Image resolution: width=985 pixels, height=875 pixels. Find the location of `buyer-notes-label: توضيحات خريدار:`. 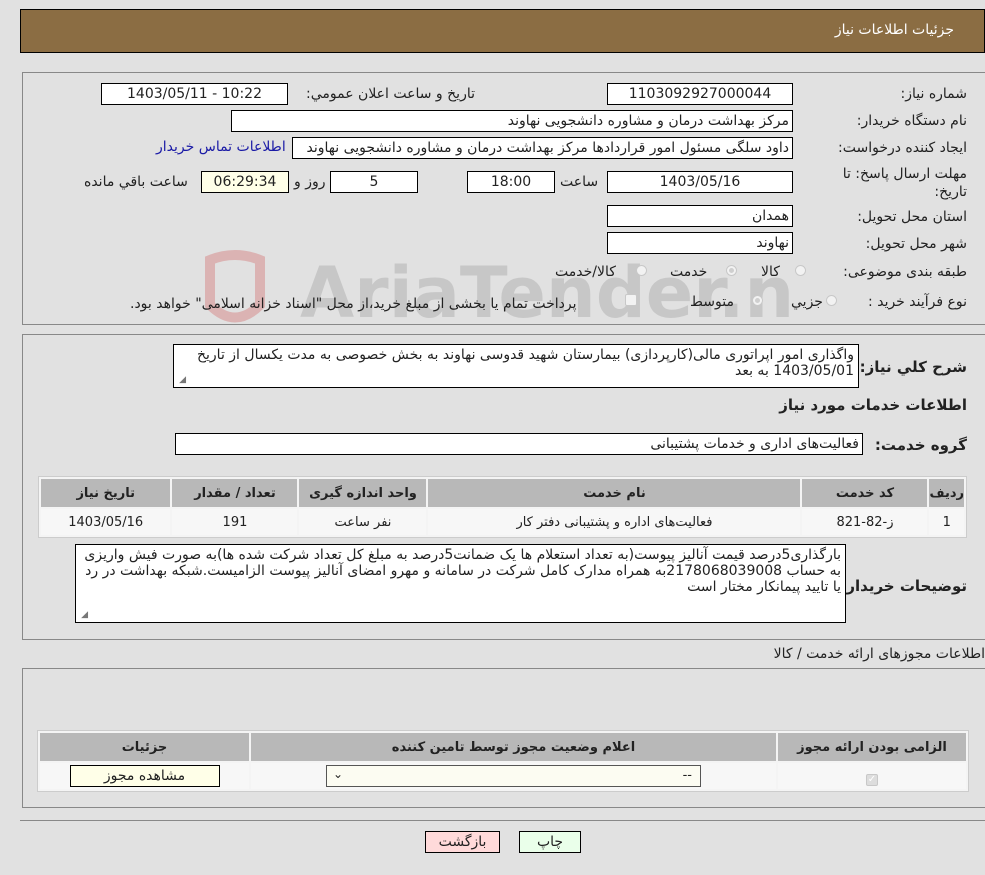

buyer-notes-label: توضيحات خريدار: is located at coordinates (903, 586).